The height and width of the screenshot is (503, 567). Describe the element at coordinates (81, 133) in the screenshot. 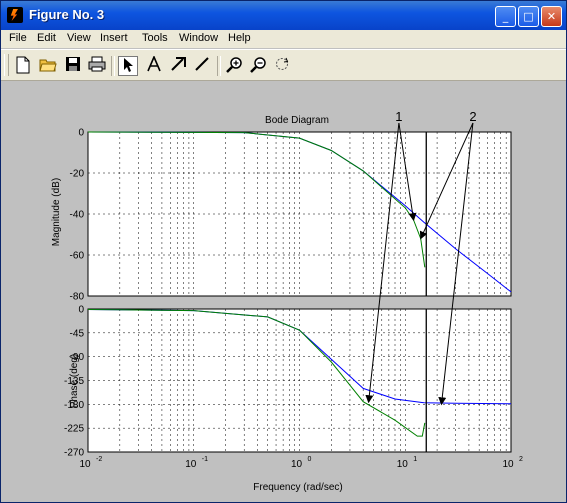

I see `magnitude-ytick-label: 0` at that location.